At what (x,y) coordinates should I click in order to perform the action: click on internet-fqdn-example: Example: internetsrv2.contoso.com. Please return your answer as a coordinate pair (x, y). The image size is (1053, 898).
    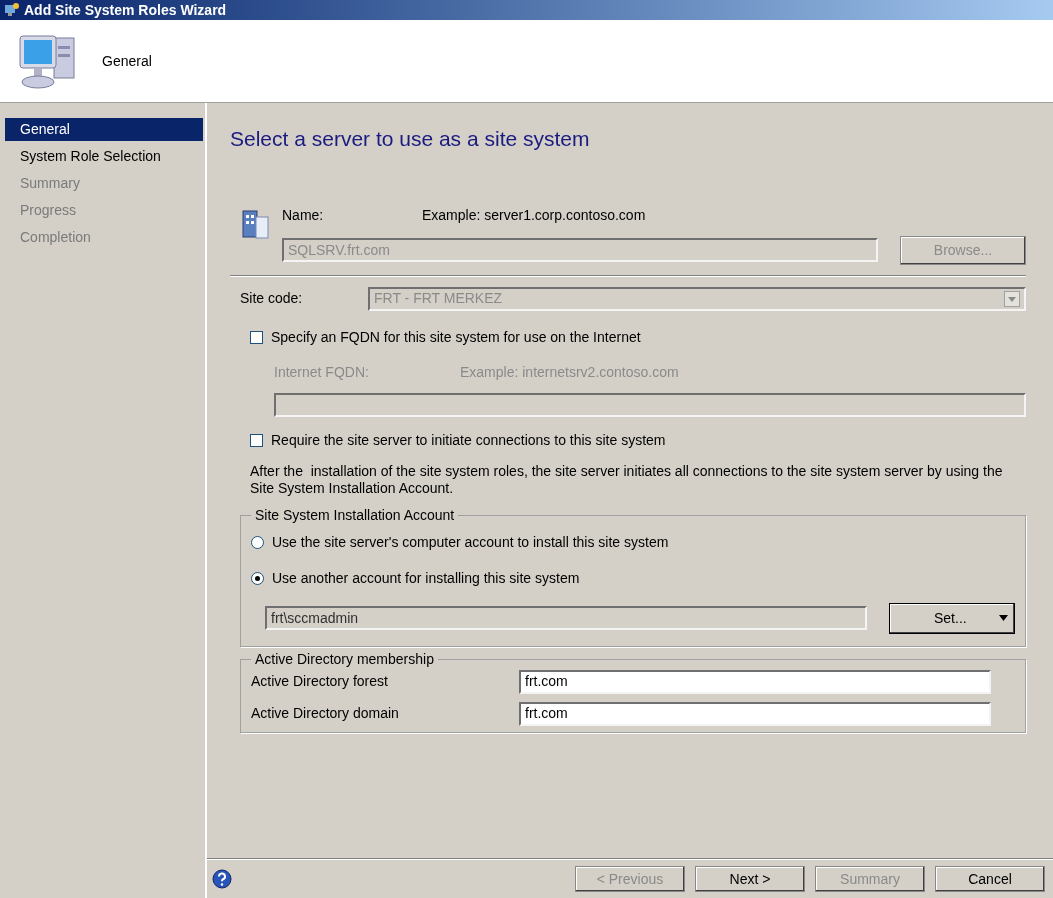
    Looking at the image, I should click on (569, 372).